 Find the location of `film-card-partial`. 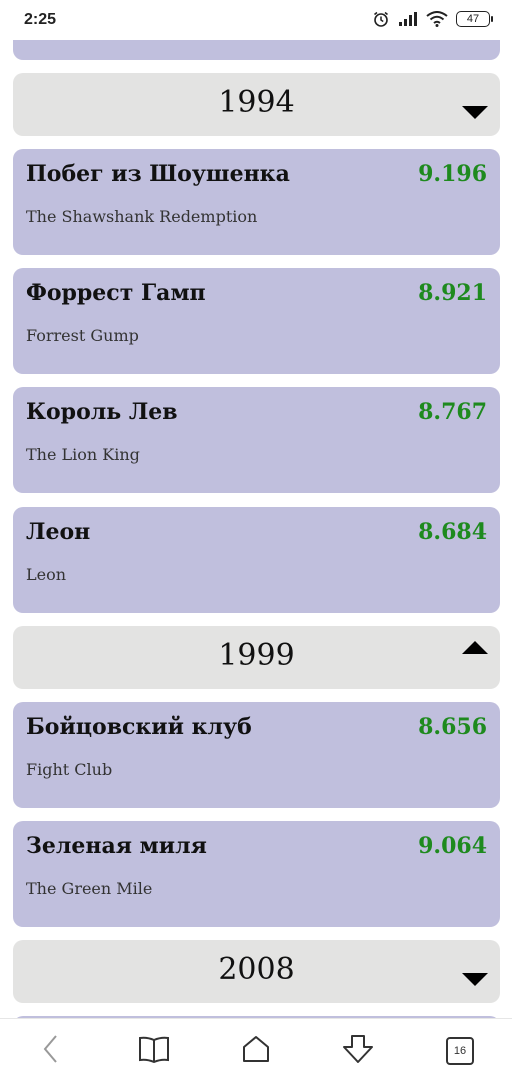

film-card-partial is located at coordinates (256, 50).